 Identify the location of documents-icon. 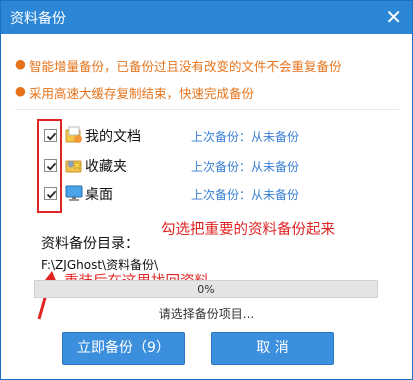
(74, 135).